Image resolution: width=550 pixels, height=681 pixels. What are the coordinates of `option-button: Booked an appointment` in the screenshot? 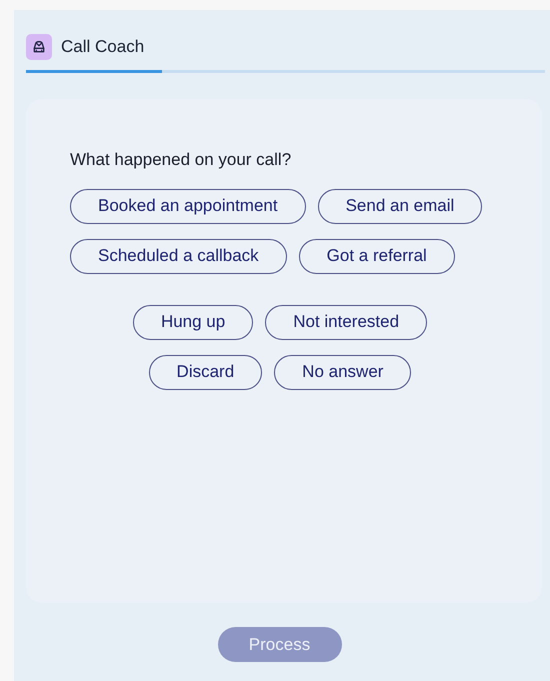 It's located at (188, 206).